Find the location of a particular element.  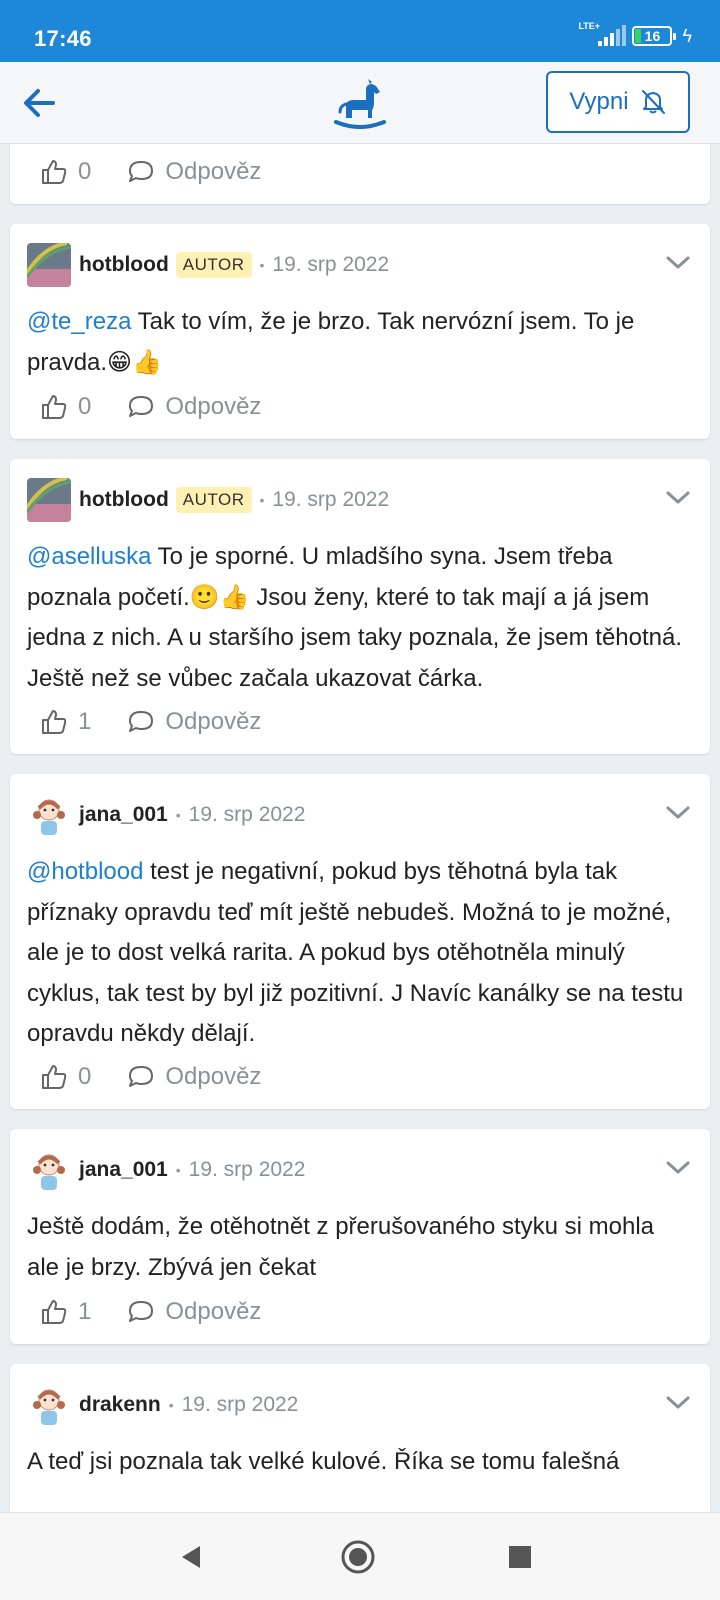

status-bar: 17:46 LTE+ 16 ϟ is located at coordinates (360, 31).